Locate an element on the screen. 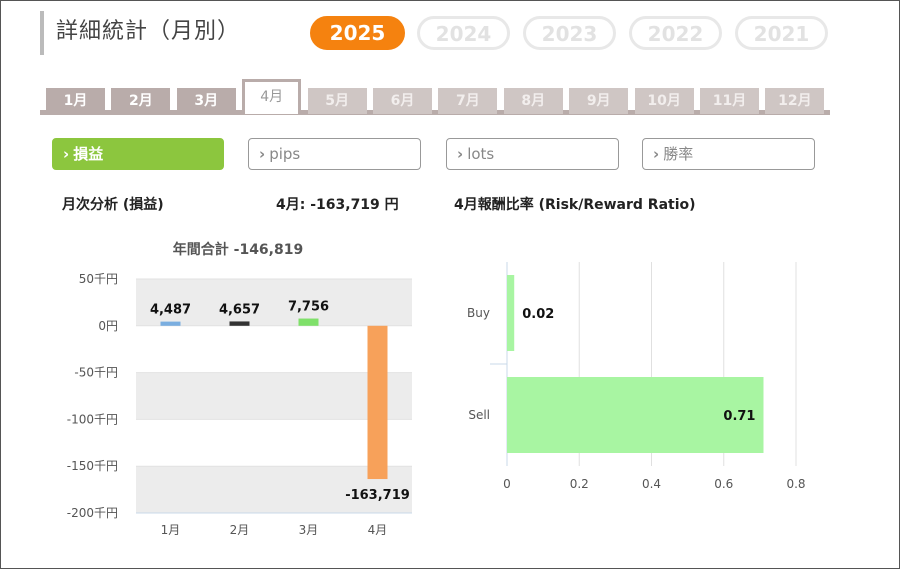 The width and height of the screenshot is (900, 569). x-tick-label: 0.6 is located at coordinates (723, 484).